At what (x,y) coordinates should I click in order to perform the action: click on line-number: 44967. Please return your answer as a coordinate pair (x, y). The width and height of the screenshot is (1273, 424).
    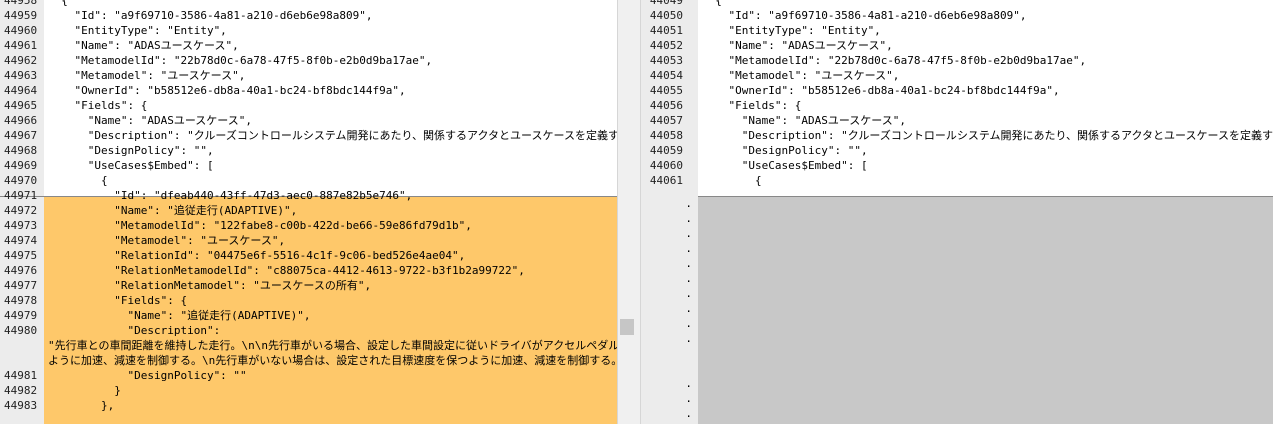
    Looking at the image, I should click on (21, 135).